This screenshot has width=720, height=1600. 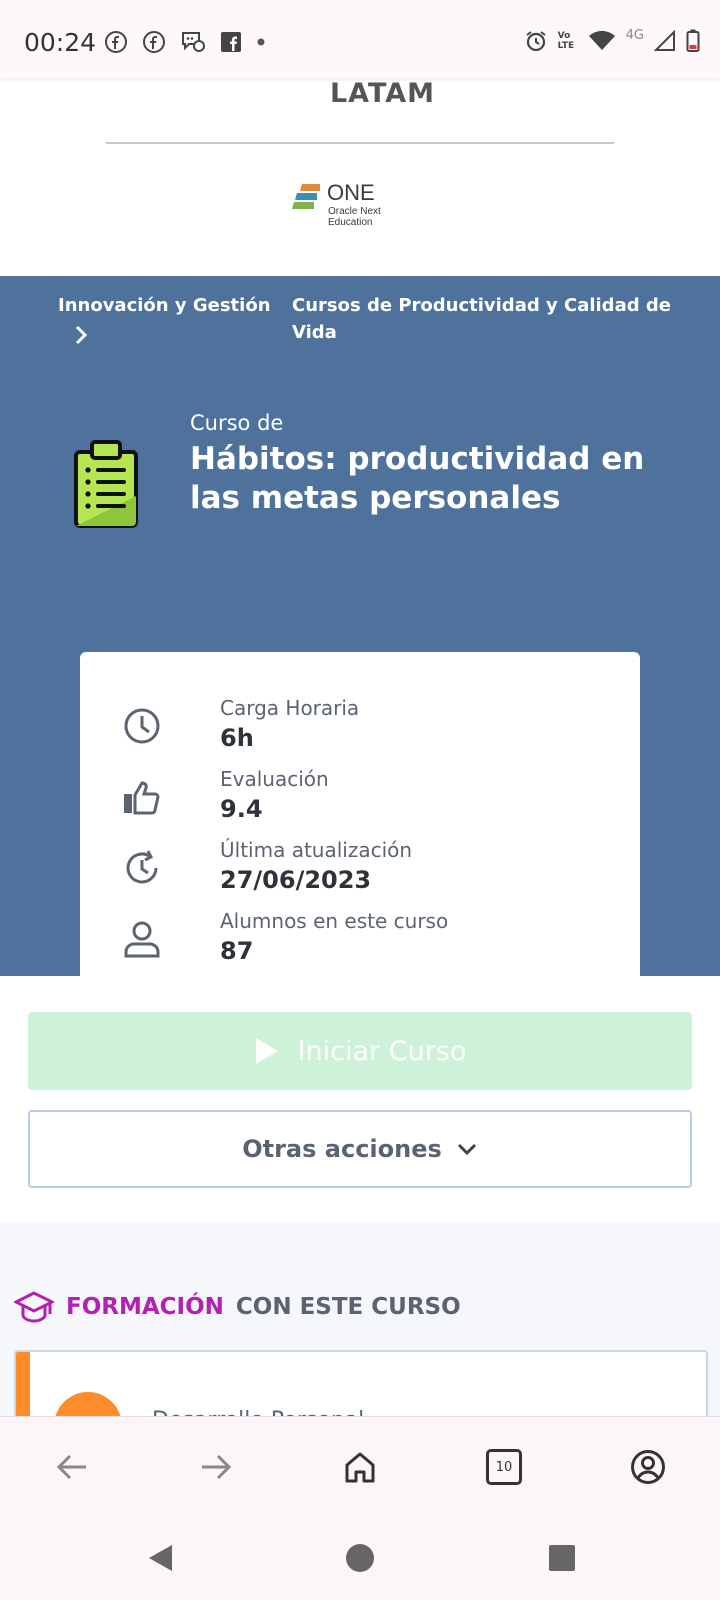 I want to click on home-icon, so click(x=360, y=1467).